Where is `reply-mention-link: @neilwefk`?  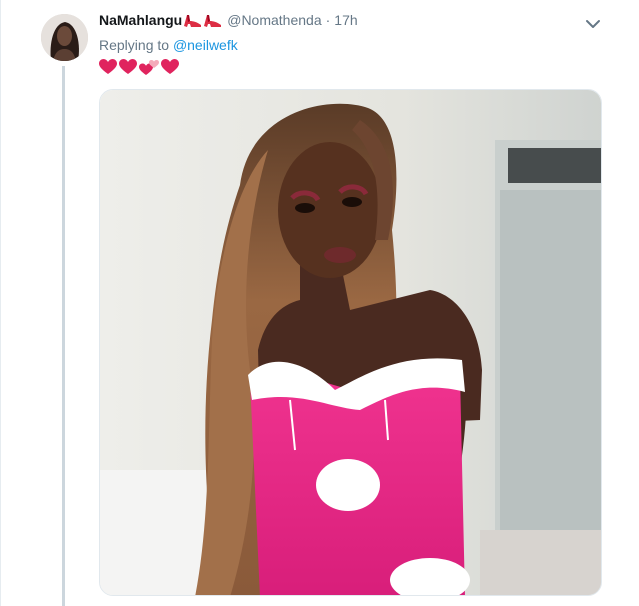
reply-mention-link: @neilwefk is located at coordinates (205, 45).